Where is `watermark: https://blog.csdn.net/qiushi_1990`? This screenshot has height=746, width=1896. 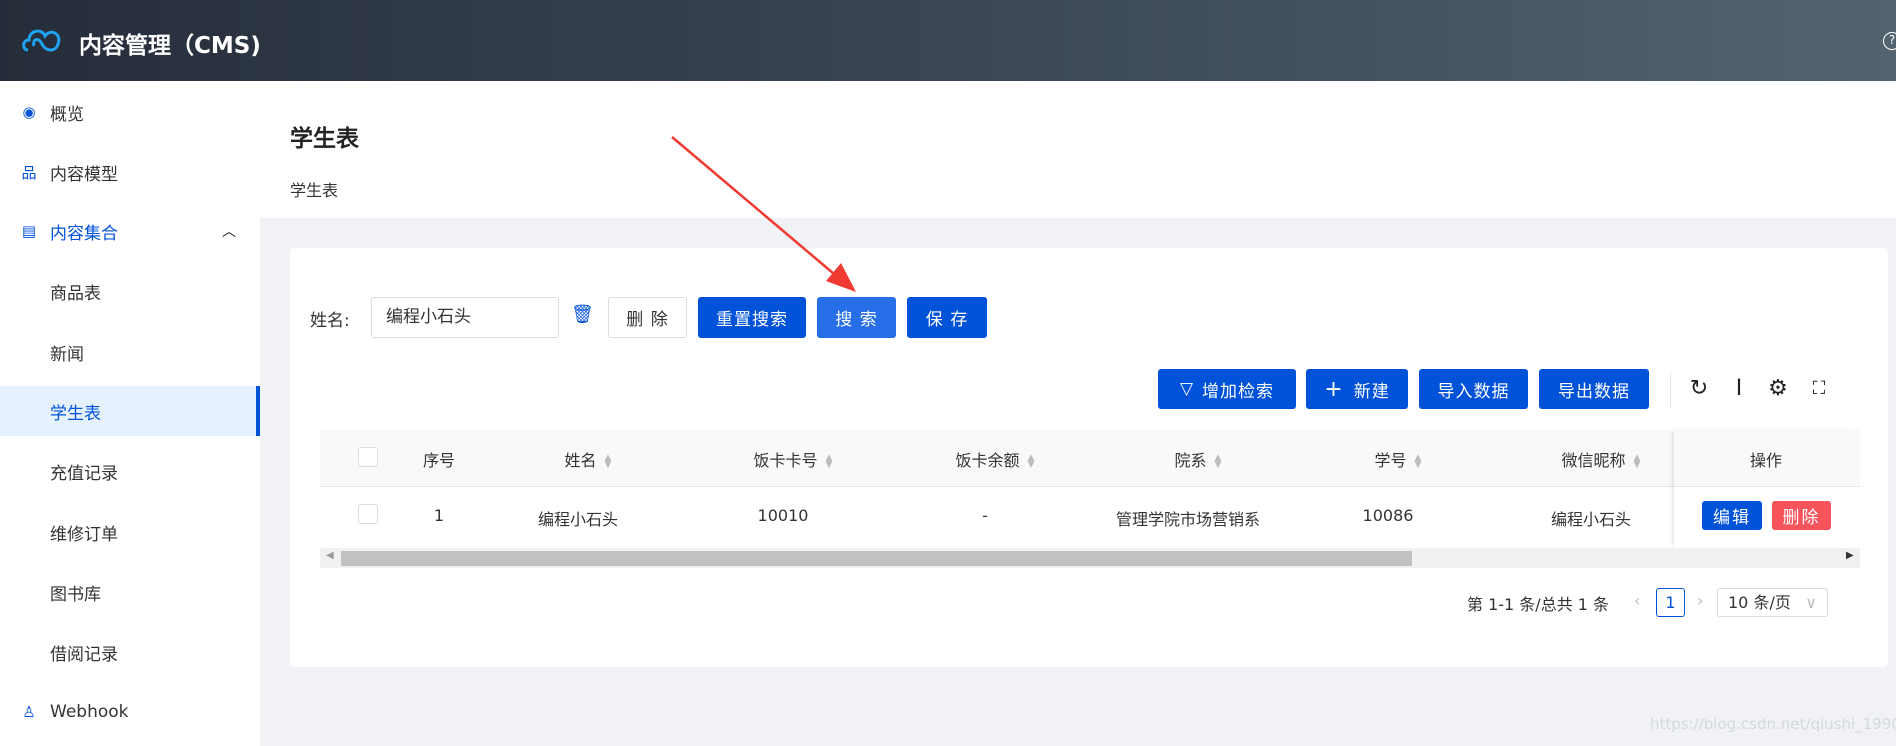 watermark: https://blog.csdn.net/qiushi_1990 is located at coordinates (1773, 724).